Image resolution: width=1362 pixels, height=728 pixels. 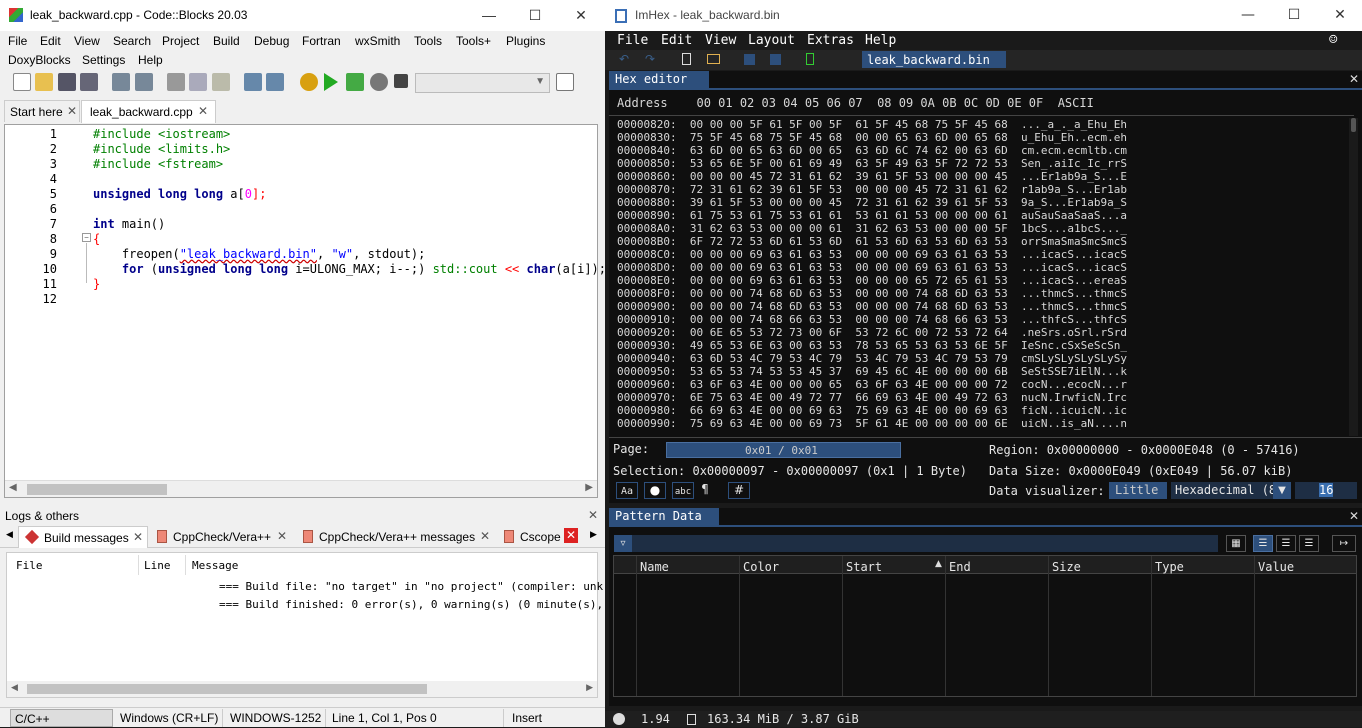 What do you see at coordinates (655, 490) in the screenshot?
I see `lightbulb-icon: ●` at bounding box center [655, 490].